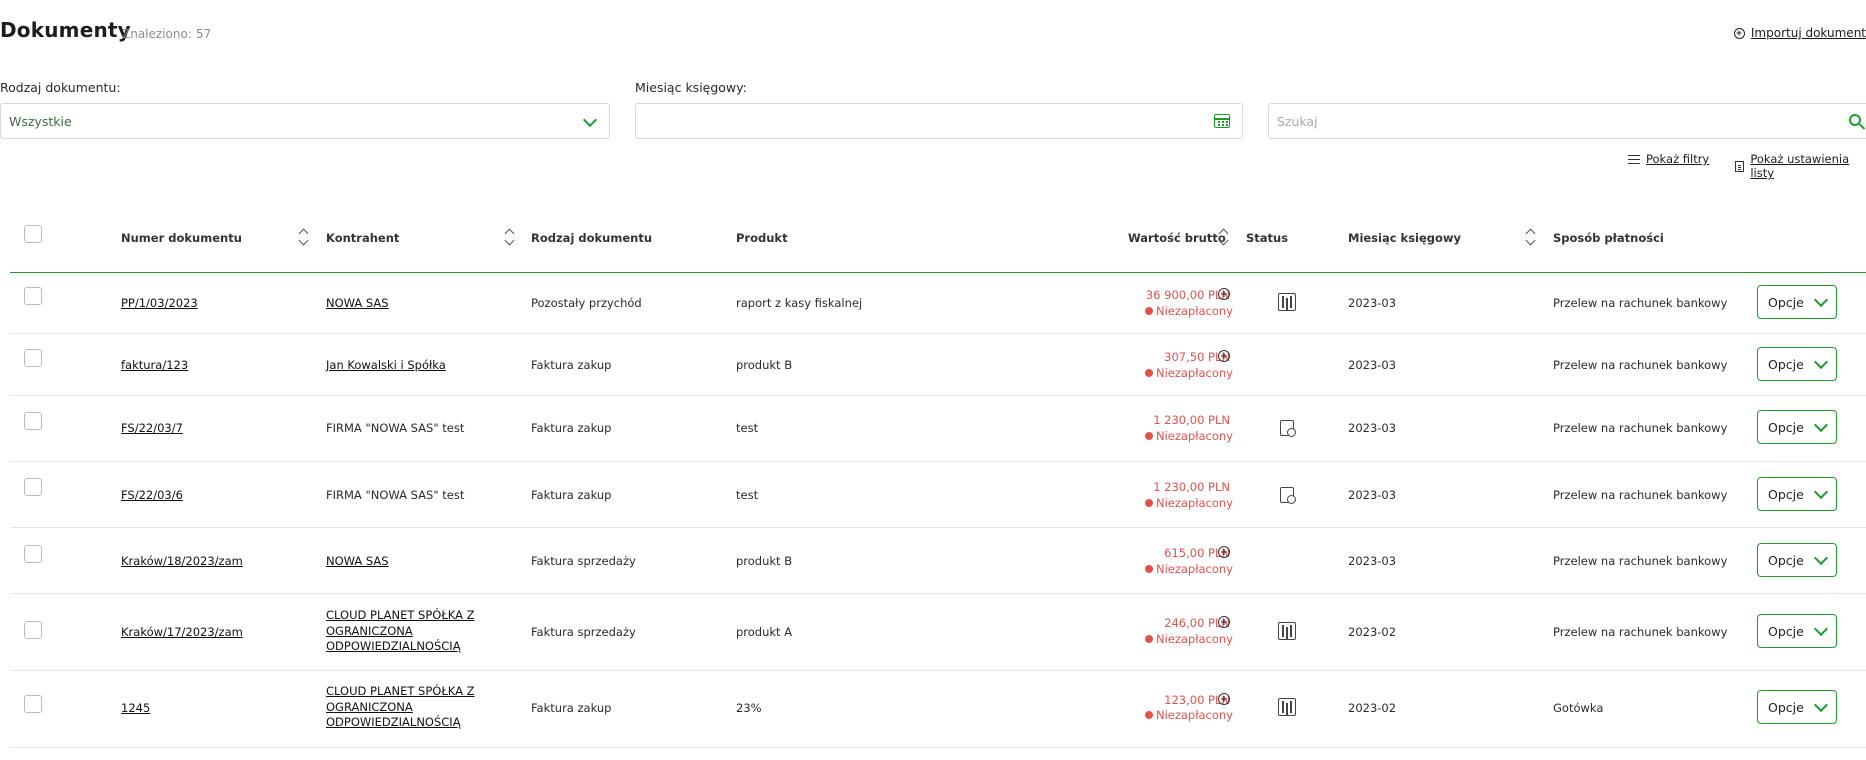  I want to click on search-input: Szukaj, so click(1567, 121).